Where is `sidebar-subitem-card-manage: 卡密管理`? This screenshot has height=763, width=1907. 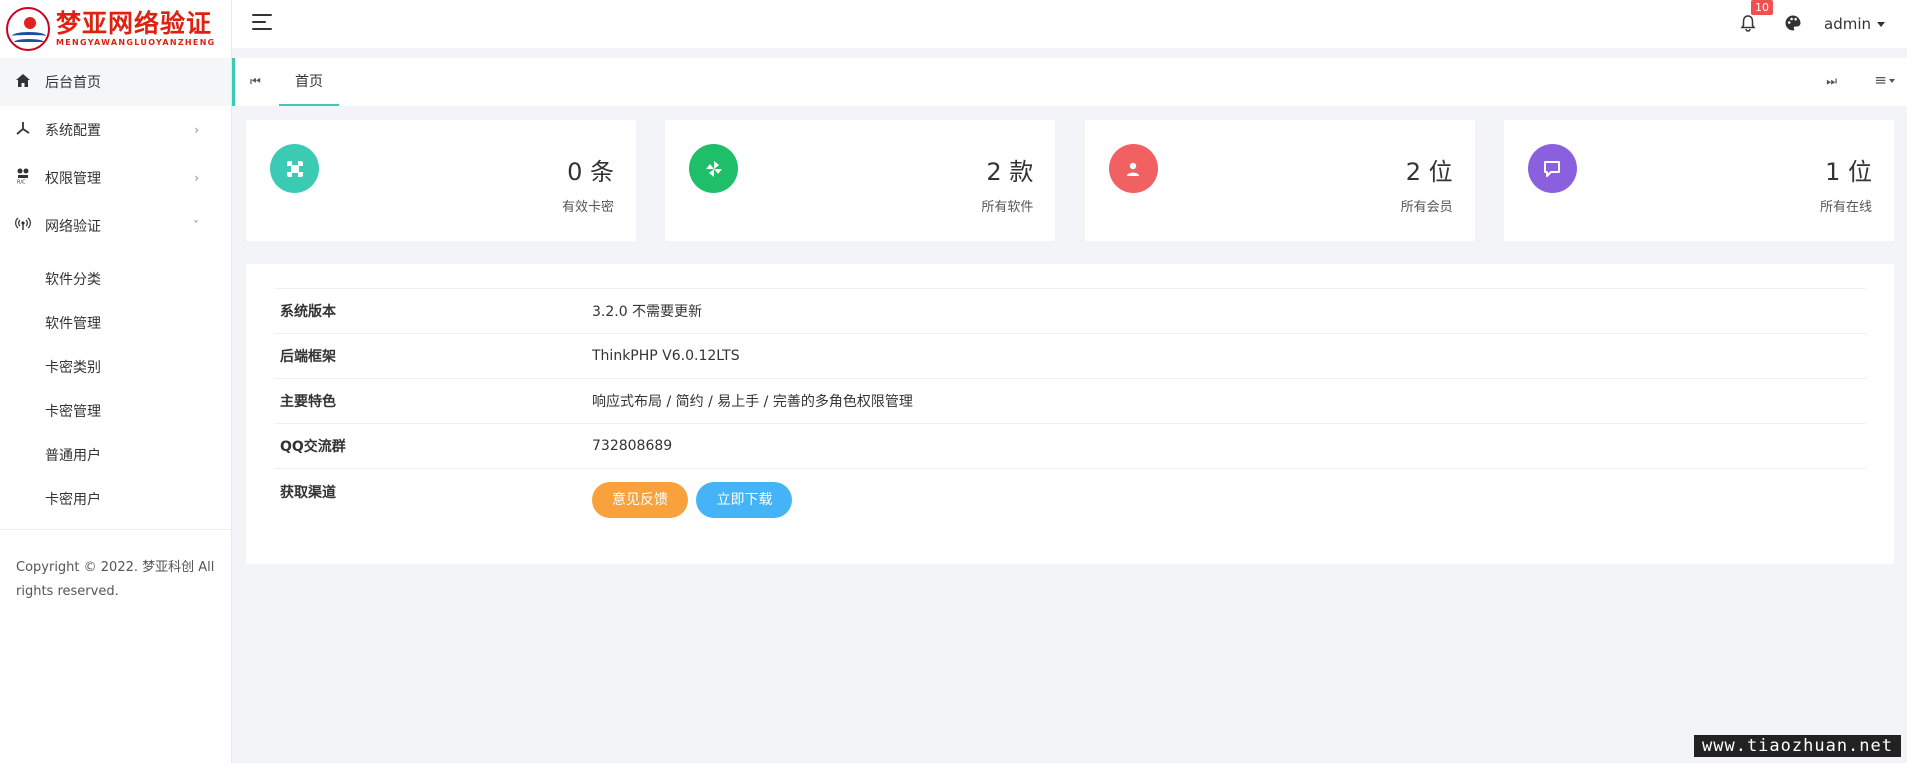 sidebar-subitem-card-manage: 卡密管理 is located at coordinates (115, 411).